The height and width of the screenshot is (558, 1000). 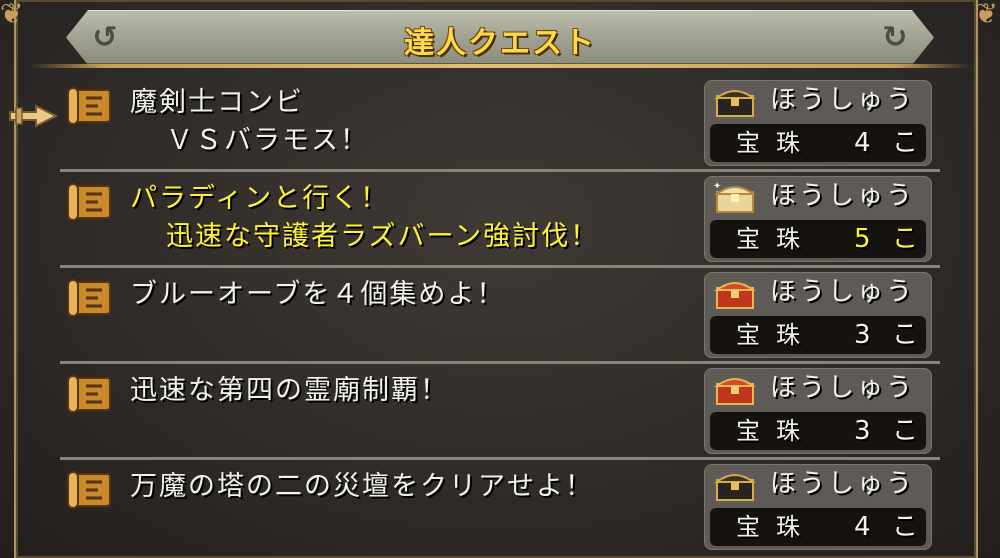 I want to click on treasure-chest-gold-icon, so click(x=735, y=197).